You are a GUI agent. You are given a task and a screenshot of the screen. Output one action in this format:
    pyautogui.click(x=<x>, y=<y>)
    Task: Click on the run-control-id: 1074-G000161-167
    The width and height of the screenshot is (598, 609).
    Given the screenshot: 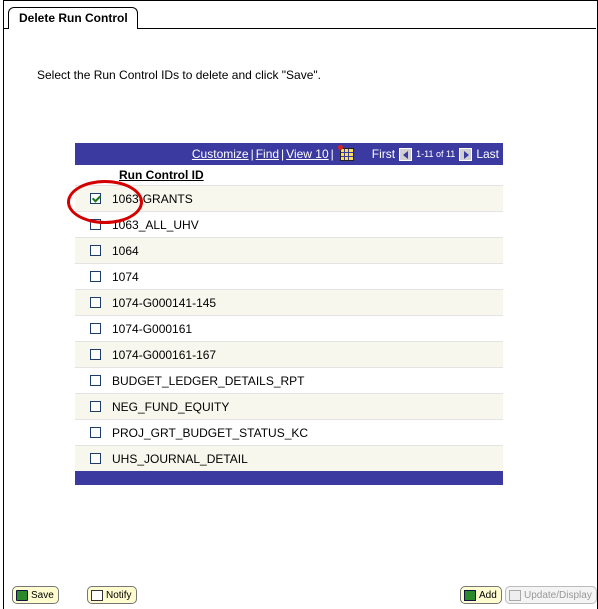 What is the action you would take?
    pyautogui.click(x=164, y=354)
    